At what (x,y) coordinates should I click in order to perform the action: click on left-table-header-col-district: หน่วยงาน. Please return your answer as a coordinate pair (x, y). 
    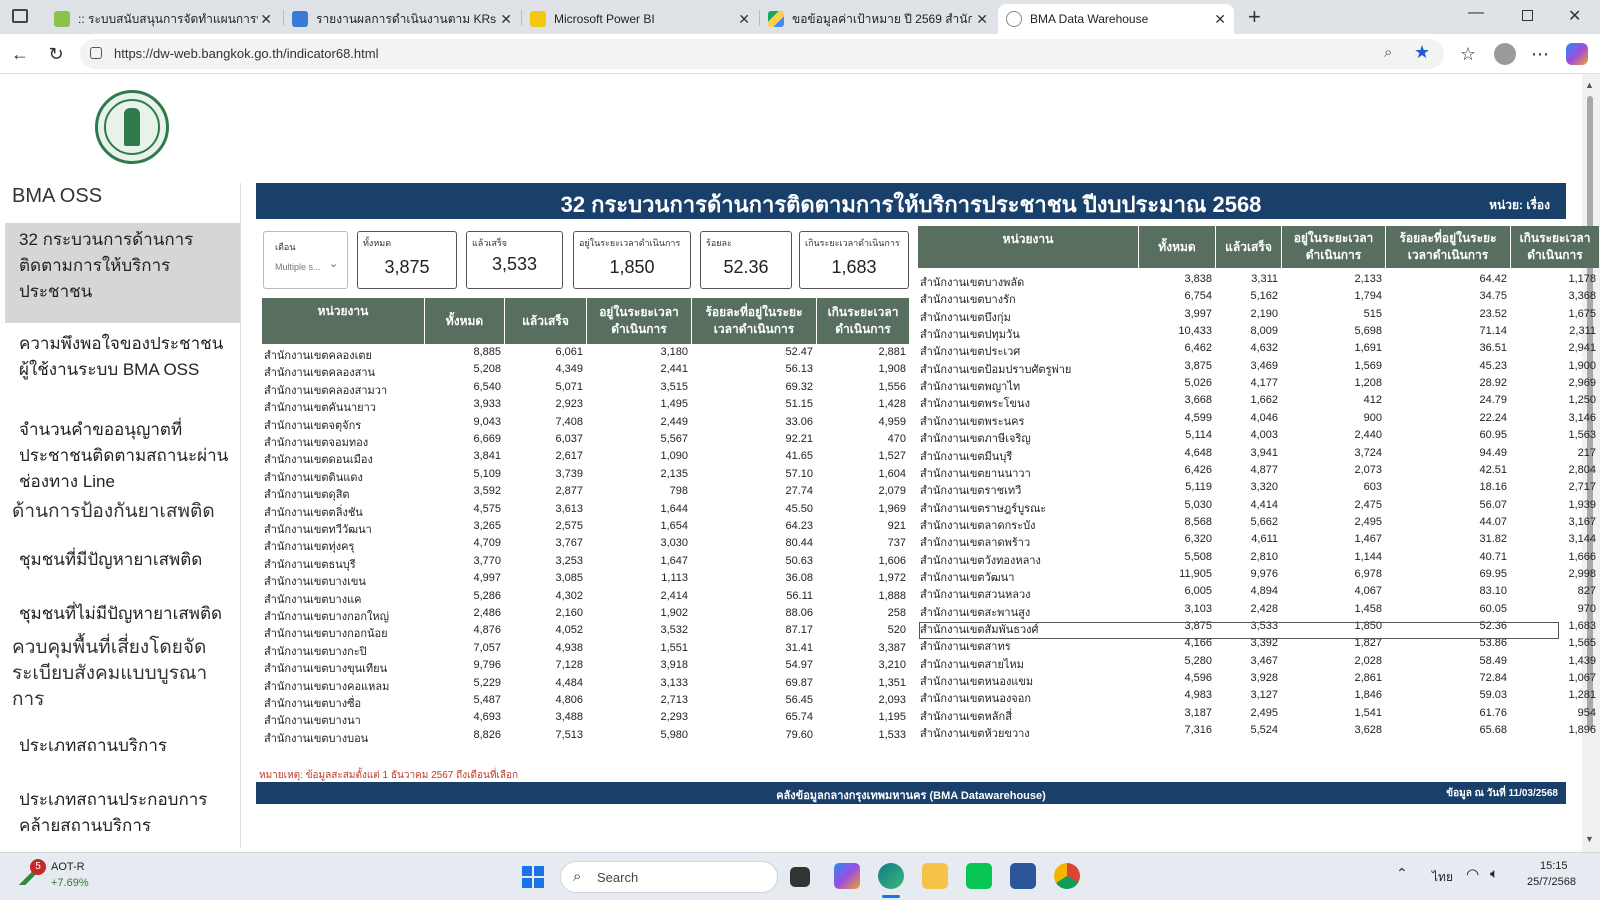
    Looking at the image, I should click on (343, 321).